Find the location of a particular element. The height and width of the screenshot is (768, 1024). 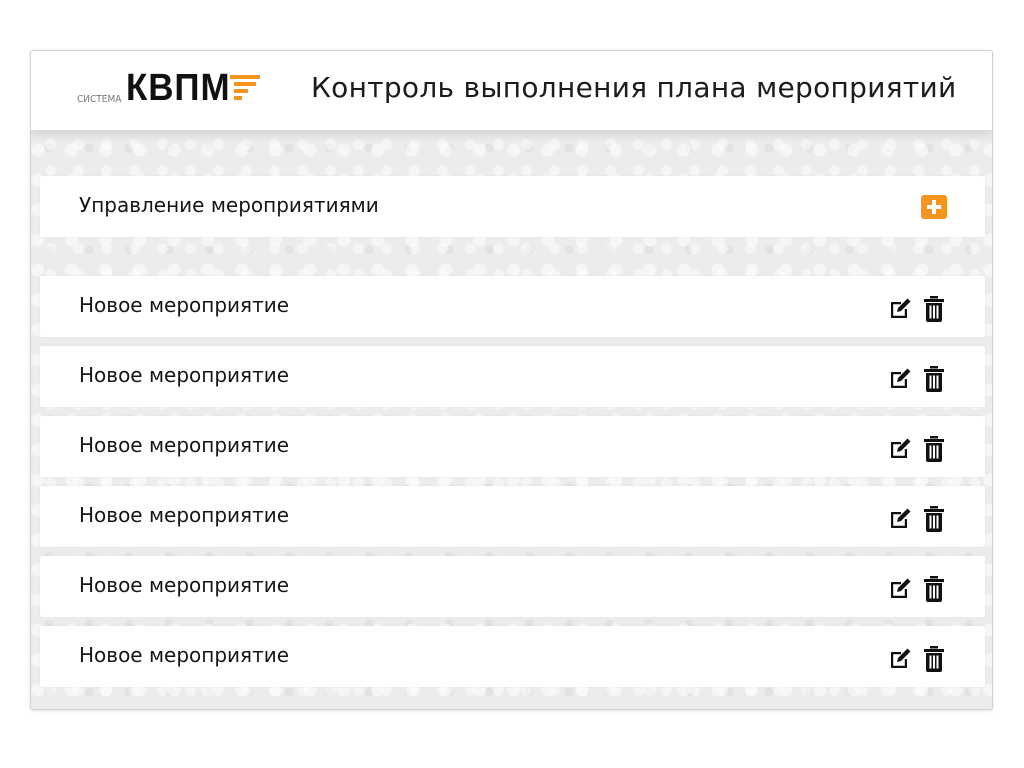

add-event-button is located at coordinates (934, 207).